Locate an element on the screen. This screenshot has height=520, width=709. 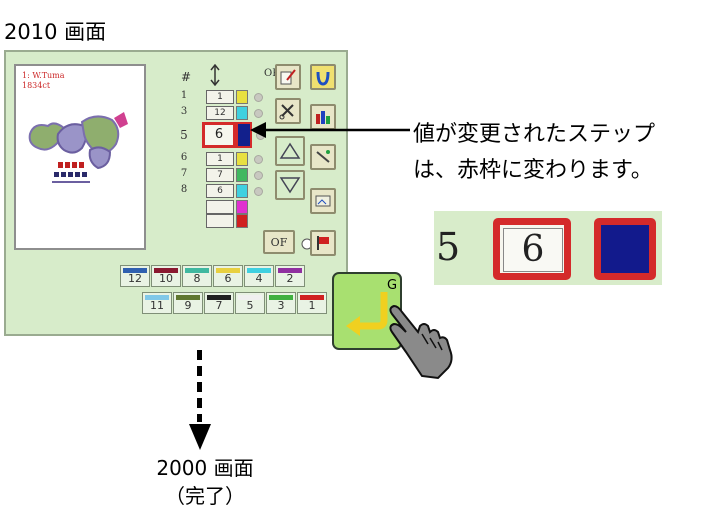
step-number: 8 is located at coordinates (184, 189).